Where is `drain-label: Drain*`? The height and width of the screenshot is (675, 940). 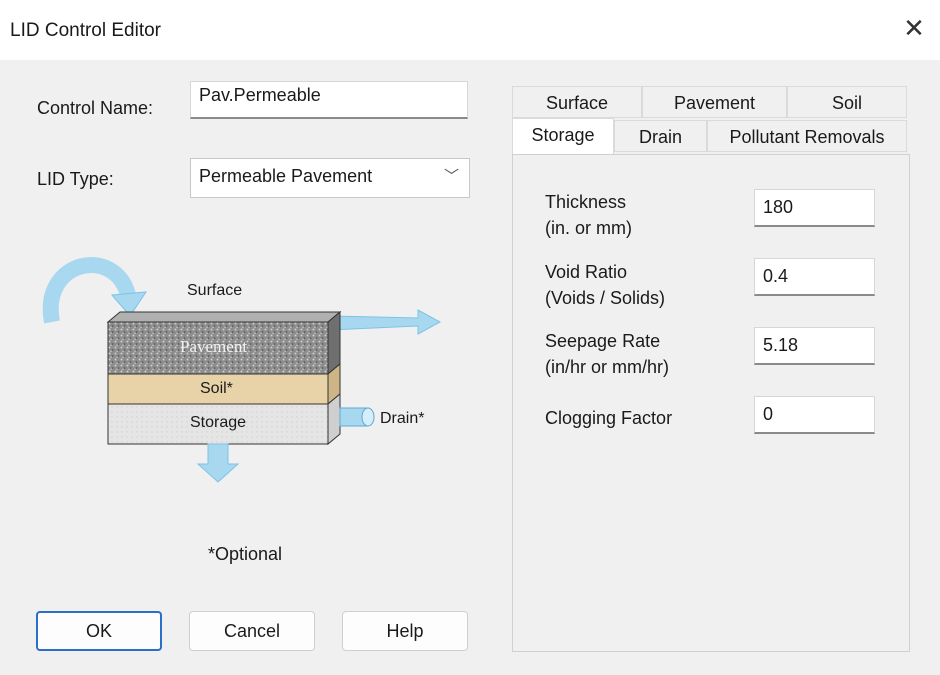 drain-label: Drain* is located at coordinates (402, 418).